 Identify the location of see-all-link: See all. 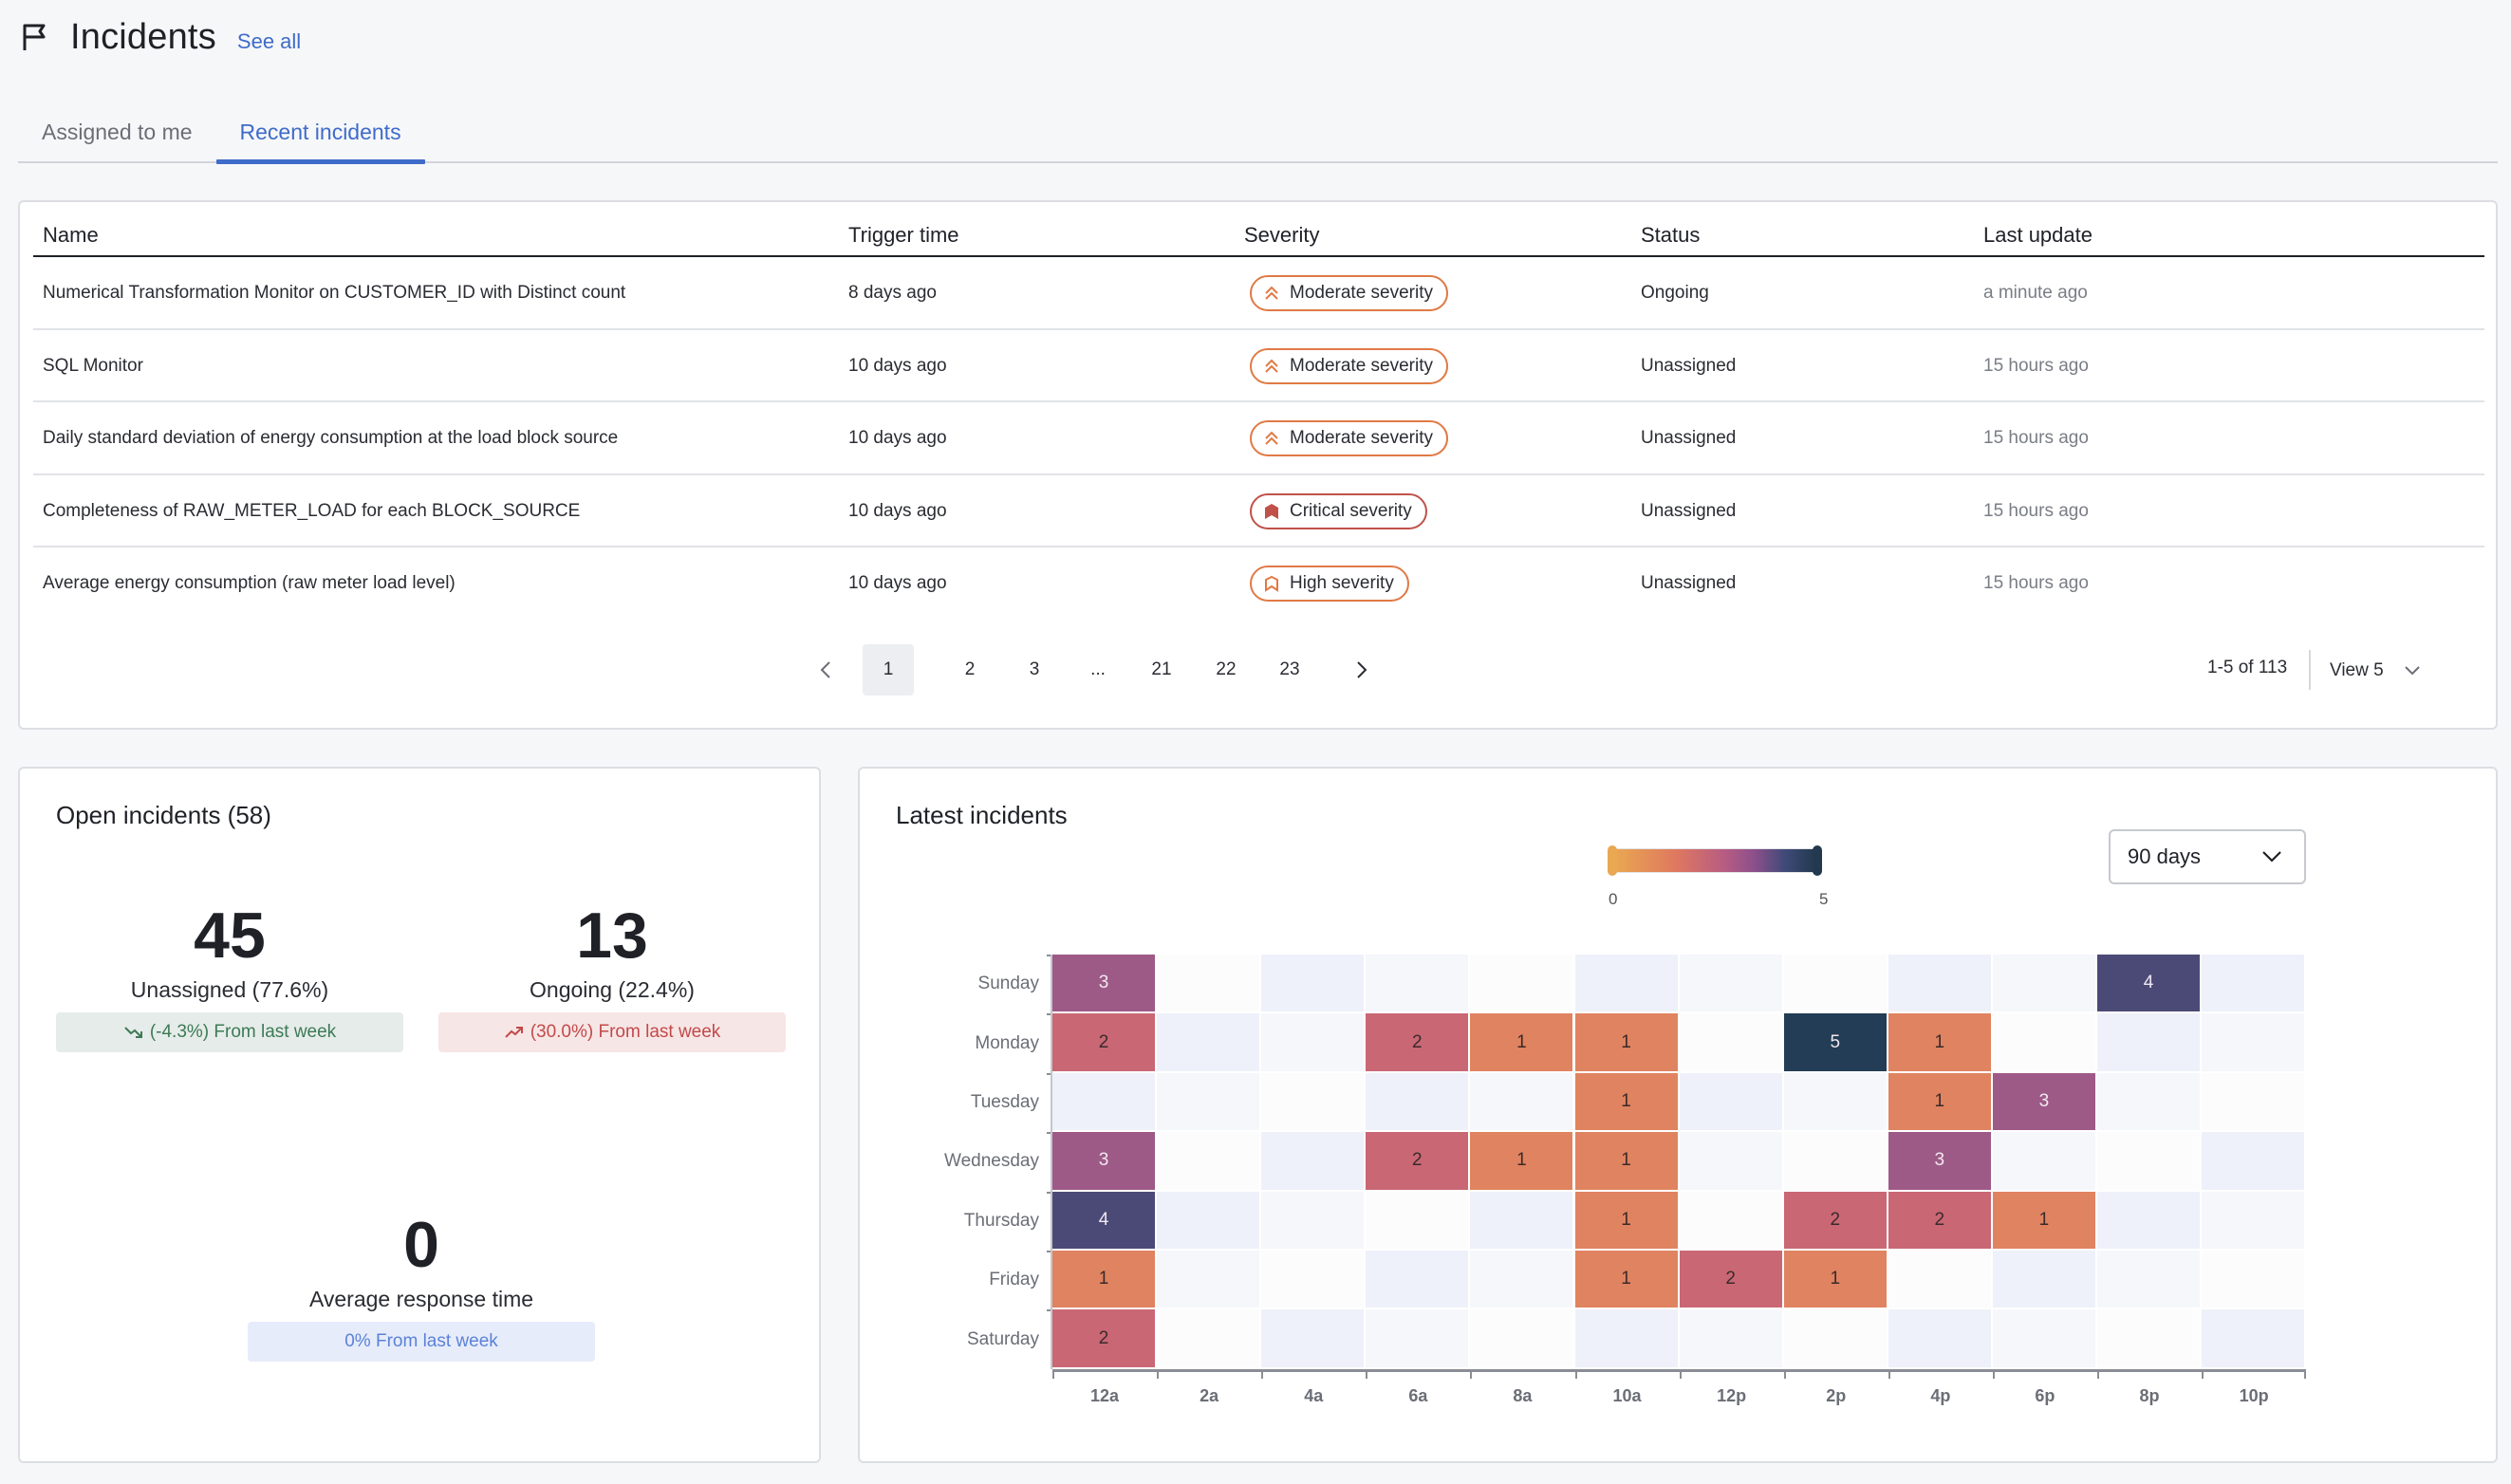
(269, 41).